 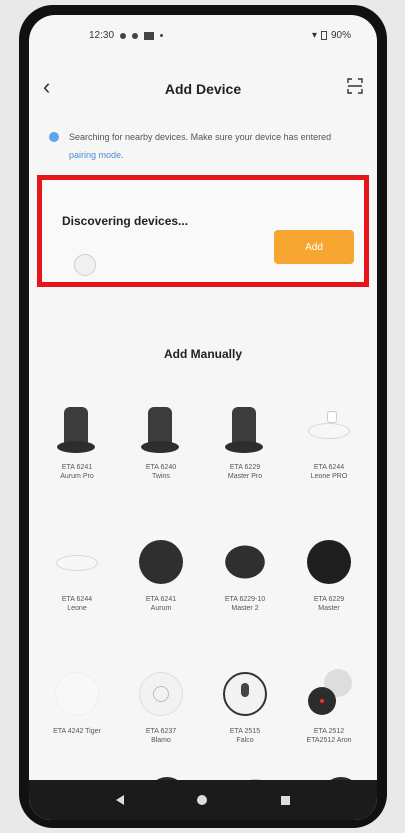 What do you see at coordinates (203, 36) in the screenshot?
I see `status-bar: 12:30 ▾ 90%` at bounding box center [203, 36].